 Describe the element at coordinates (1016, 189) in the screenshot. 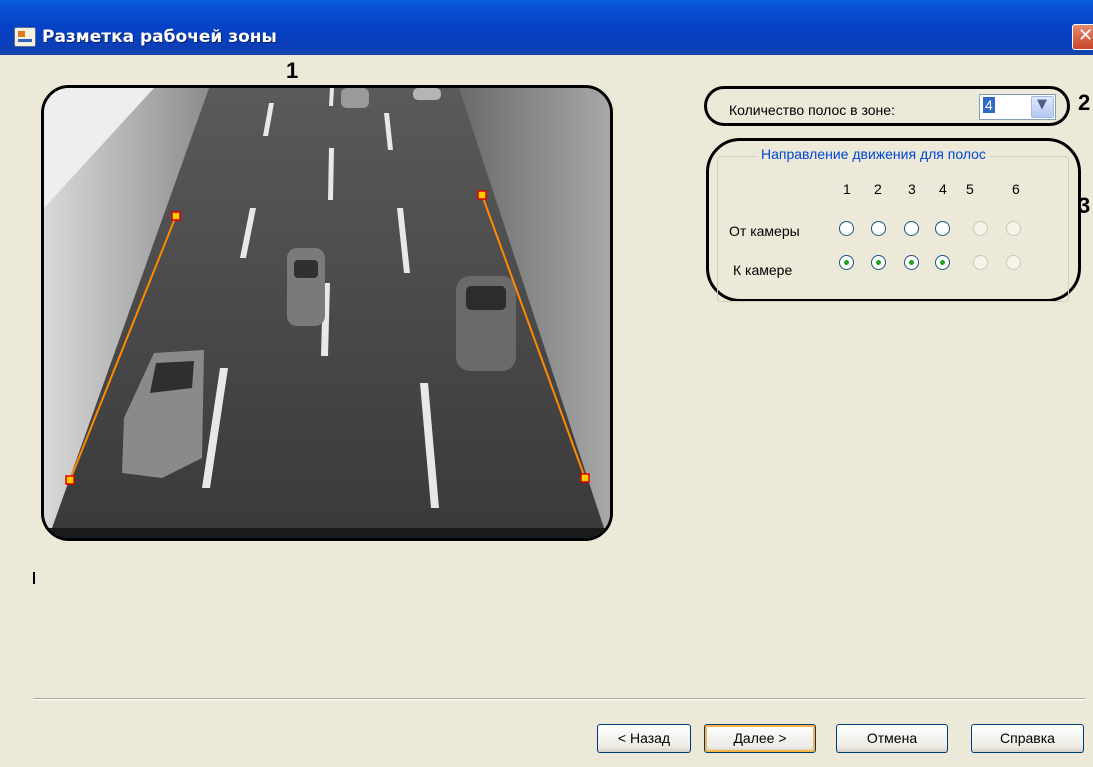

I see `lane-column-header: 6` at that location.